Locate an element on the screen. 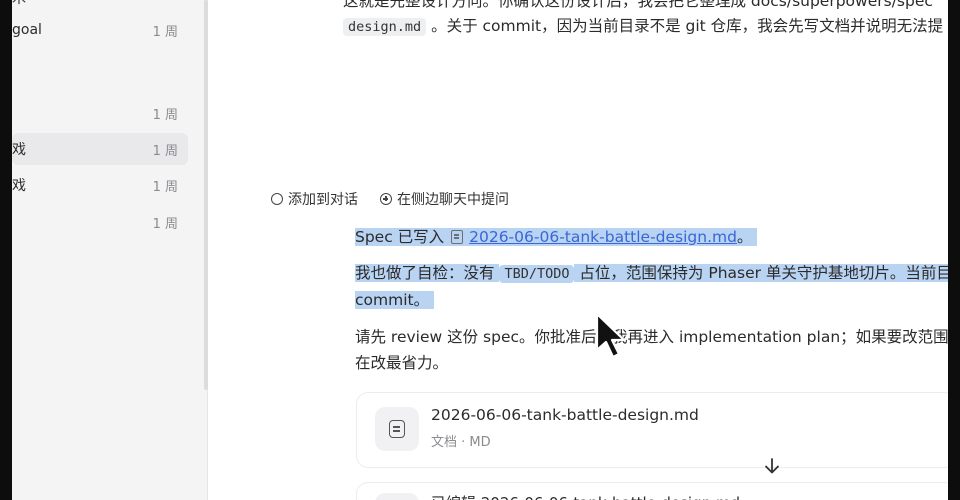  inline-code-tbd: TBD/TODO is located at coordinates (537, 274).